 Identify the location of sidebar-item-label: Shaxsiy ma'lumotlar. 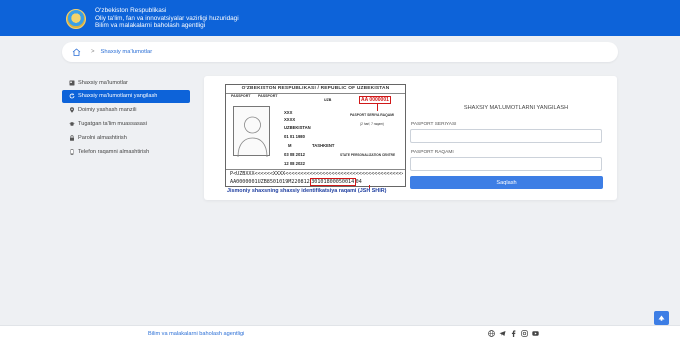
(103, 82).